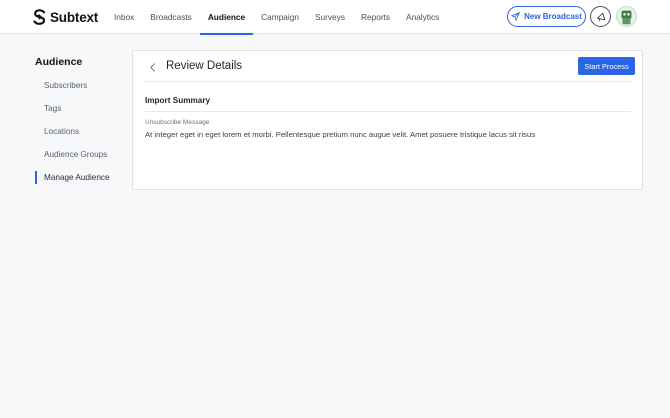 The height and width of the screenshot is (418, 670). Describe the element at coordinates (59, 62) in the screenshot. I see `sidebar-title: Audience` at that location.